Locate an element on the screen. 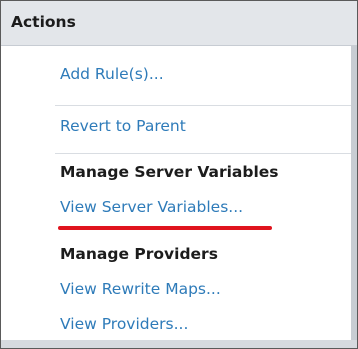  actions-title: Actions is located at coordinates (43, 22).